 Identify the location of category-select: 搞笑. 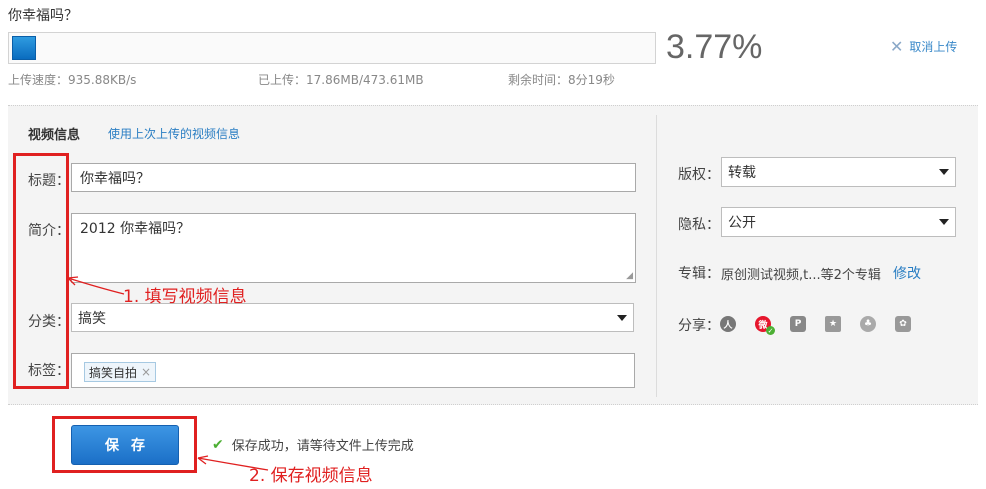
(352, 317).